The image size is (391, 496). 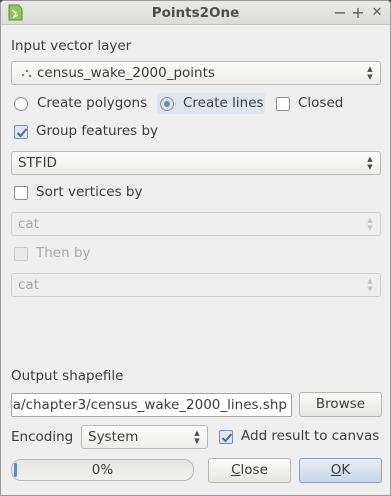 I want to click on output-path-value: a/chapter3/census_wake_2000_lines.shp, so click(x=149, y=405).